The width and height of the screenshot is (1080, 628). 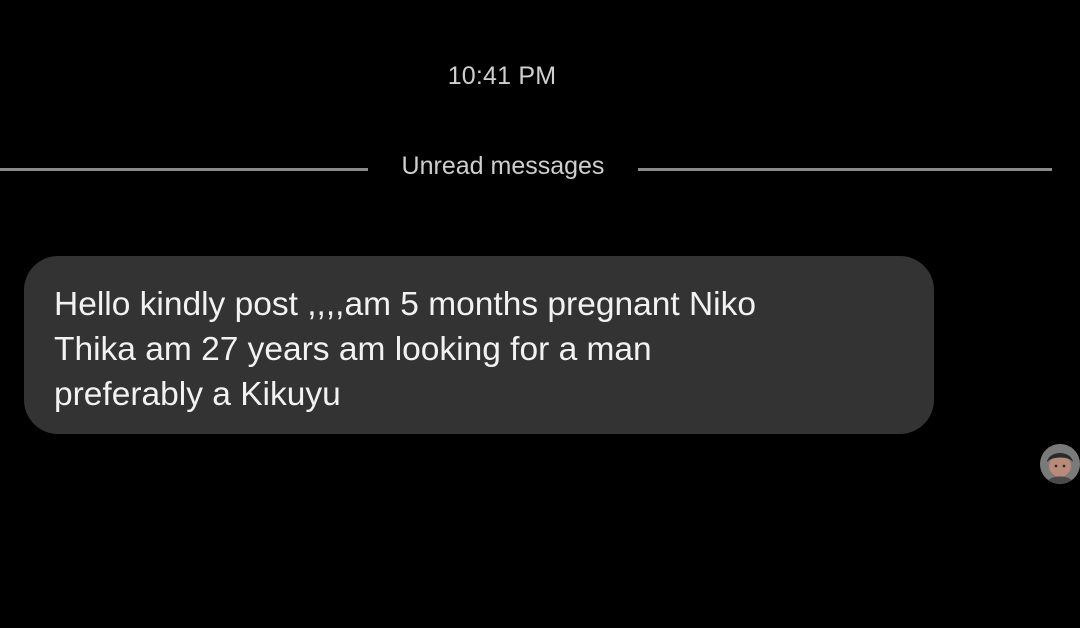 I want to click on avatar-photo, so click(x=1060, y=464).